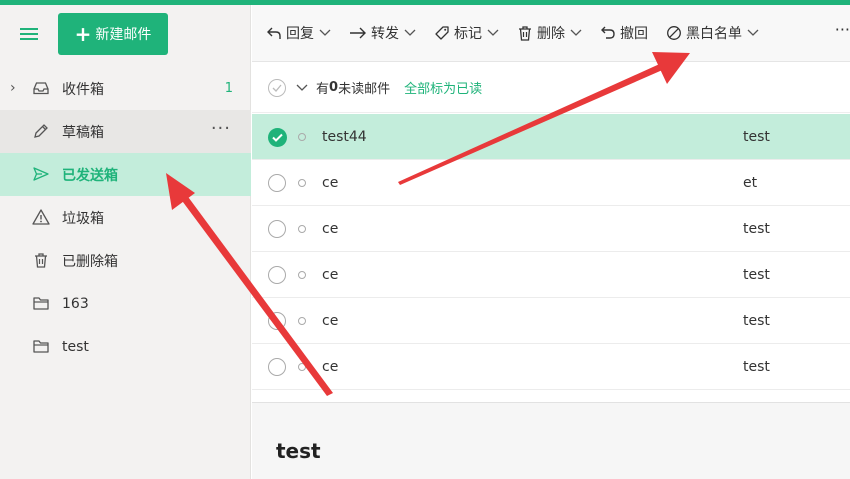 This screenshot has height=479, width=850. What do you see at coordinates (29, 35) in the screenshot?
I see `menu-icon` at bounding box center [29, 35].